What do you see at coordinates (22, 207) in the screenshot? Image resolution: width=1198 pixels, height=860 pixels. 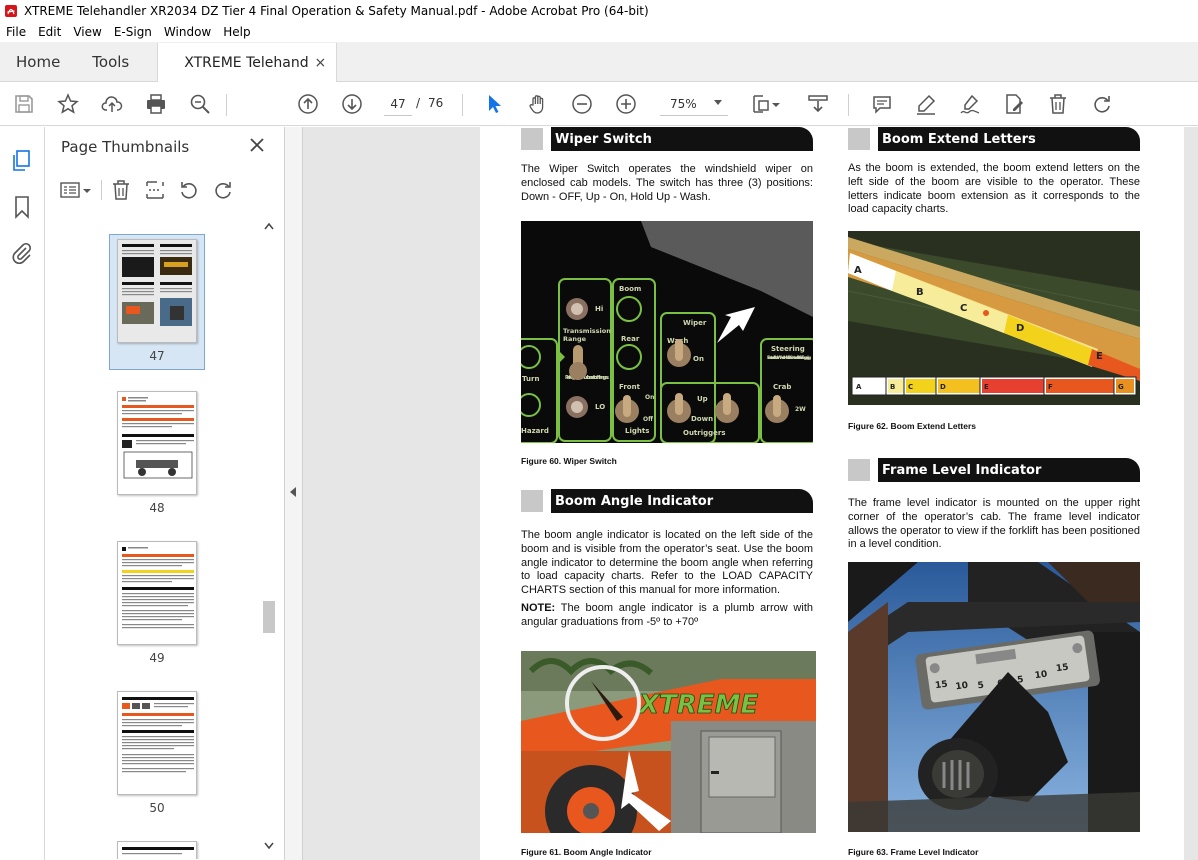 I see `bookmark-icon` at bounding box center [22, 207].